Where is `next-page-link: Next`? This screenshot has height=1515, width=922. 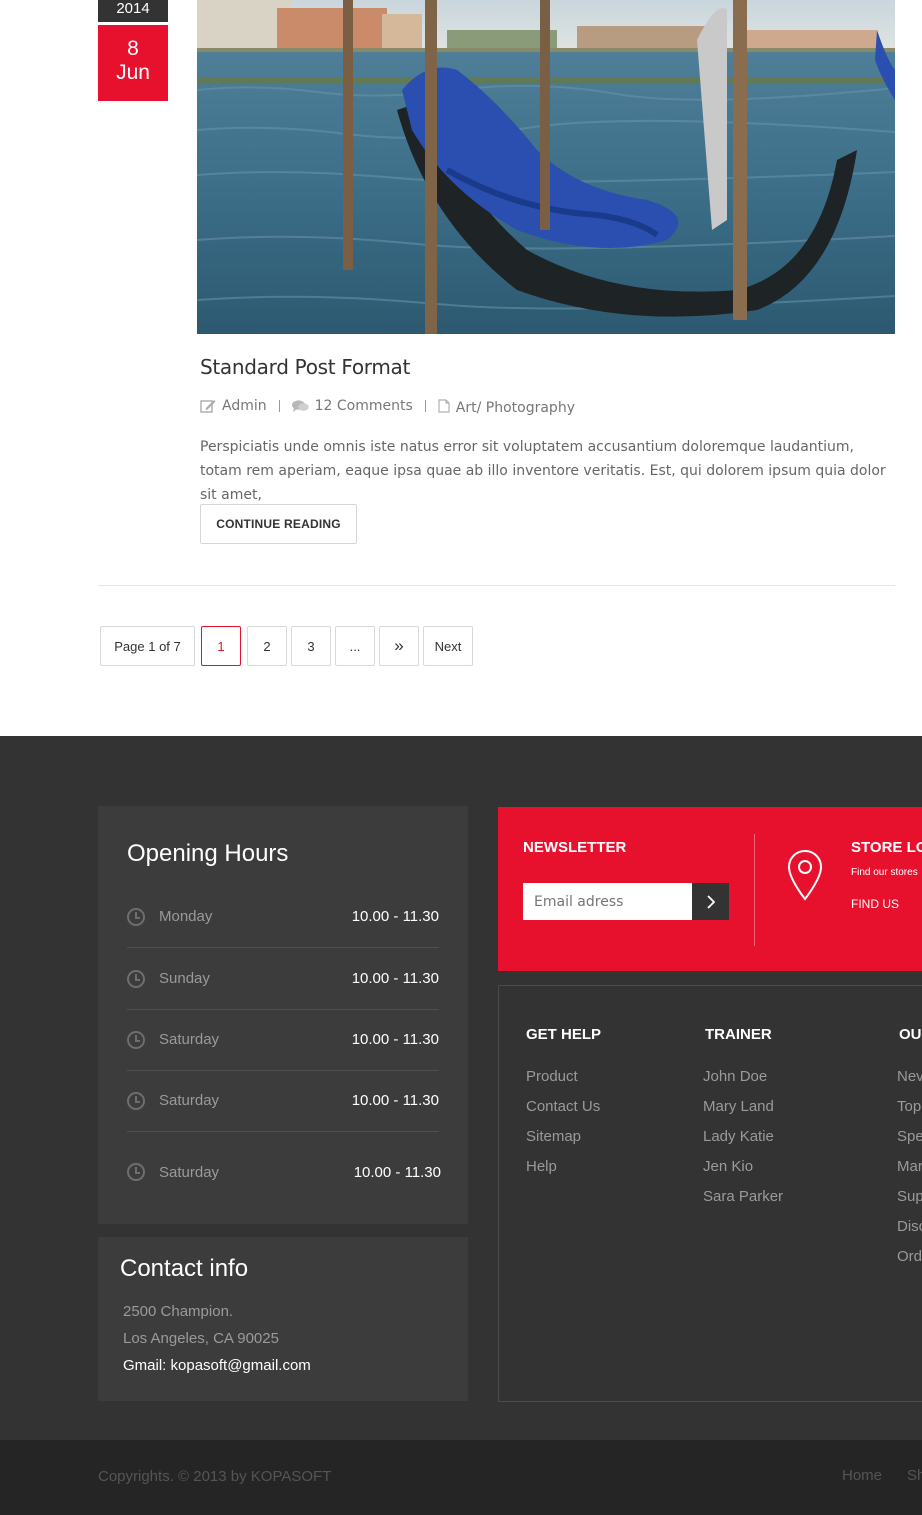 next-page-link: Next is located at coordinates (448, 646).